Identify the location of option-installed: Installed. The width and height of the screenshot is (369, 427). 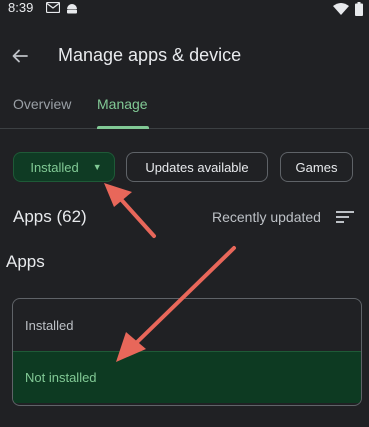
(187, 325).